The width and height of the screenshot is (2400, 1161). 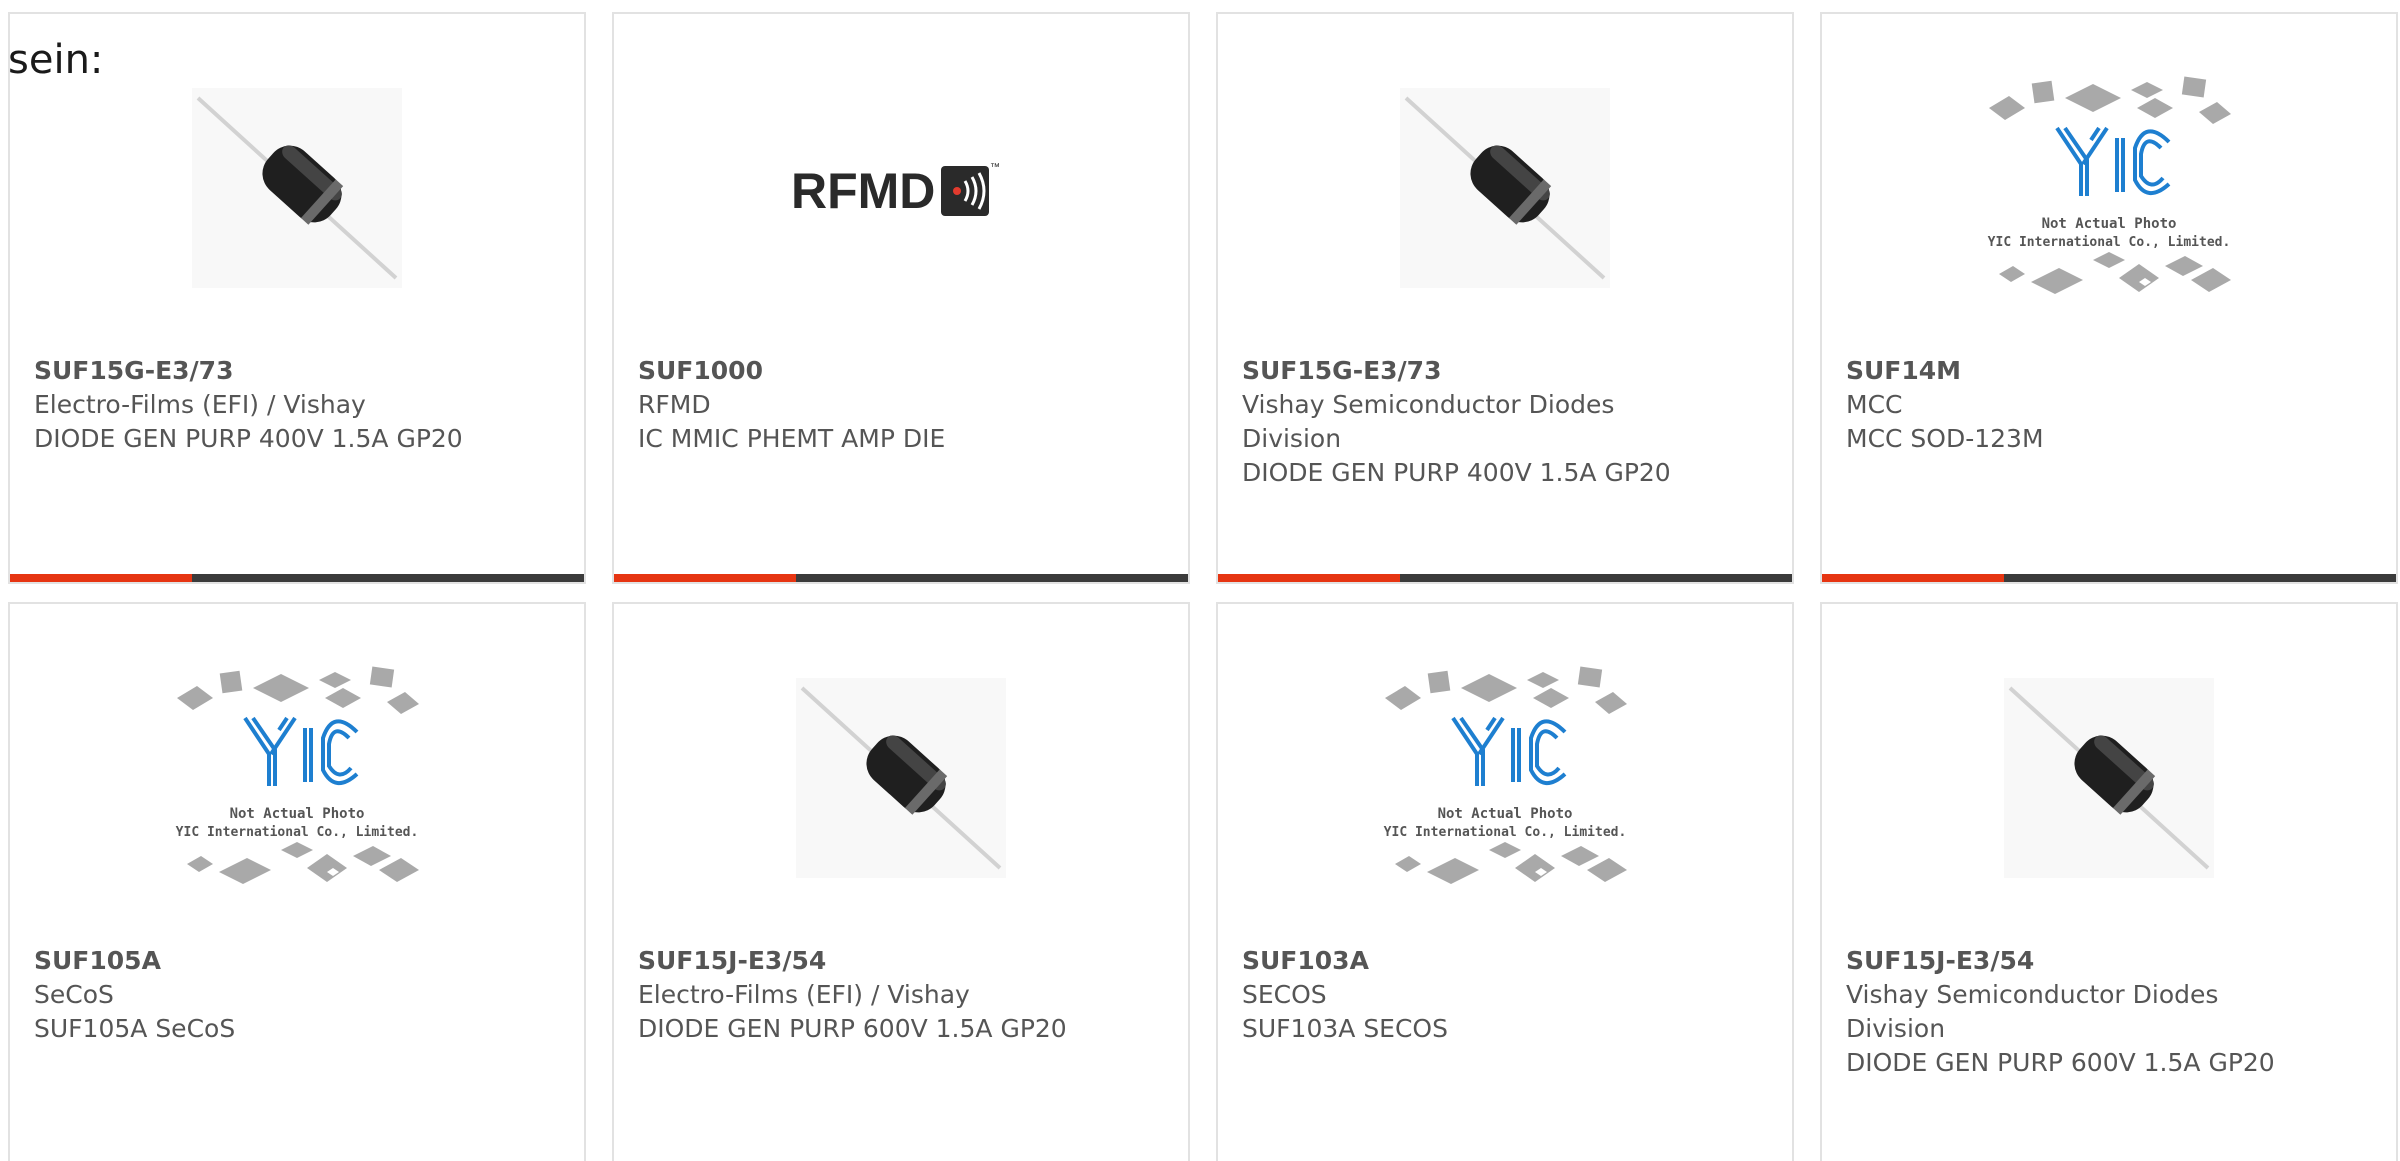 What do you see at coordinates (1874, 404) in the screenshot?
I see `manufacturer: MCC` at bounding box center [1874, 404].